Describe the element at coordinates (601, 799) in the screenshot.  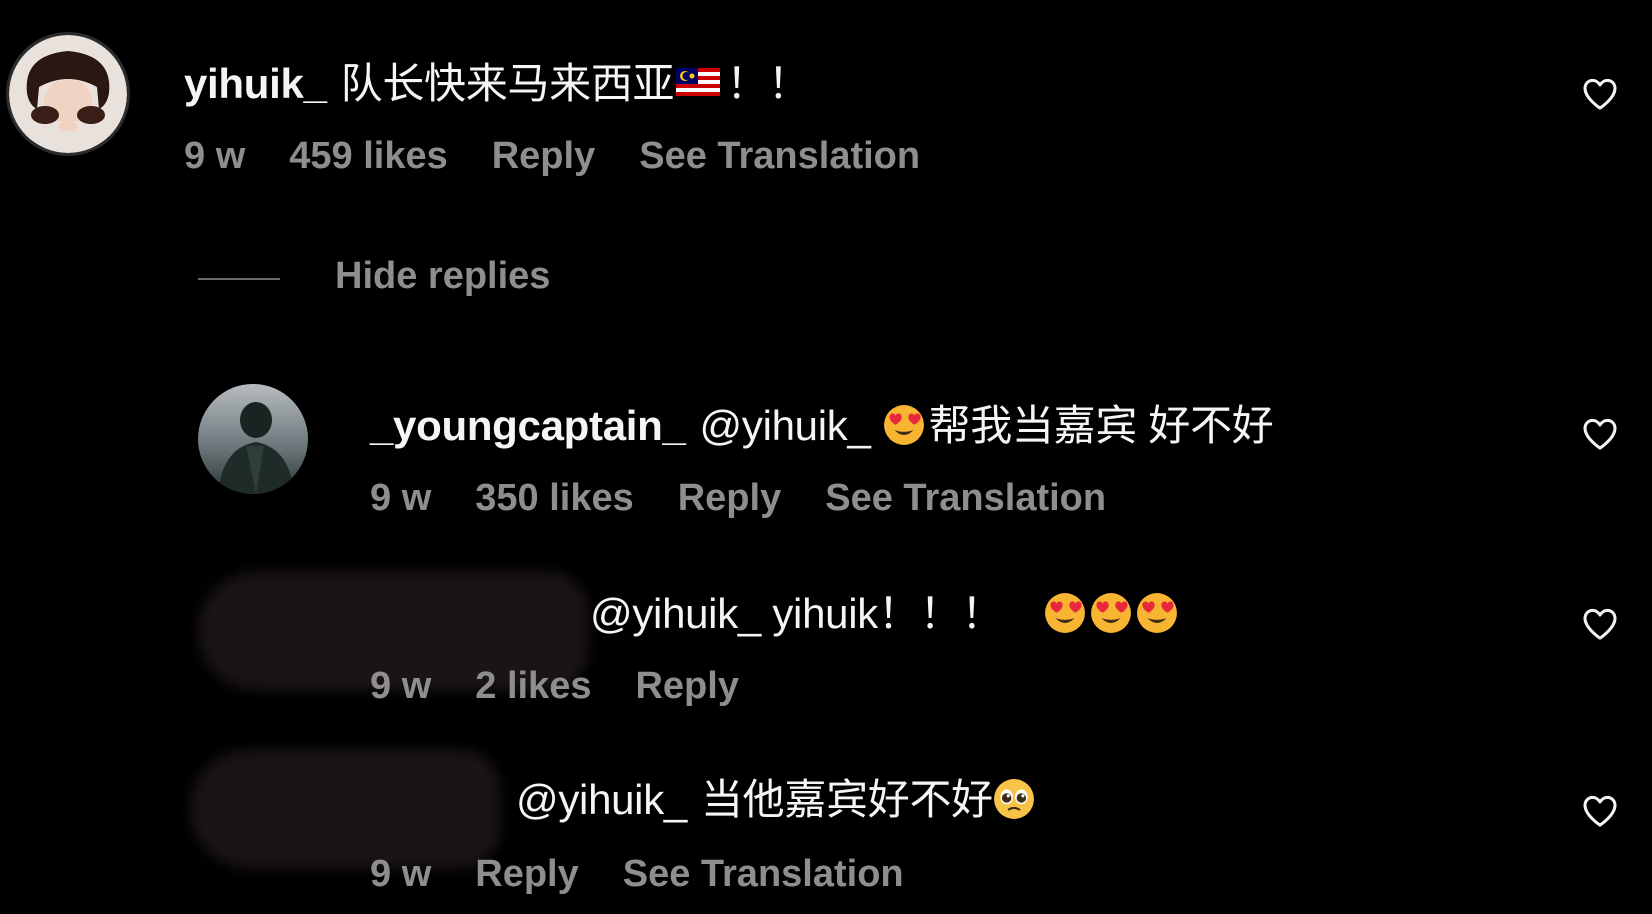
I see `reply-3-mention: @yihuik_` at that location.